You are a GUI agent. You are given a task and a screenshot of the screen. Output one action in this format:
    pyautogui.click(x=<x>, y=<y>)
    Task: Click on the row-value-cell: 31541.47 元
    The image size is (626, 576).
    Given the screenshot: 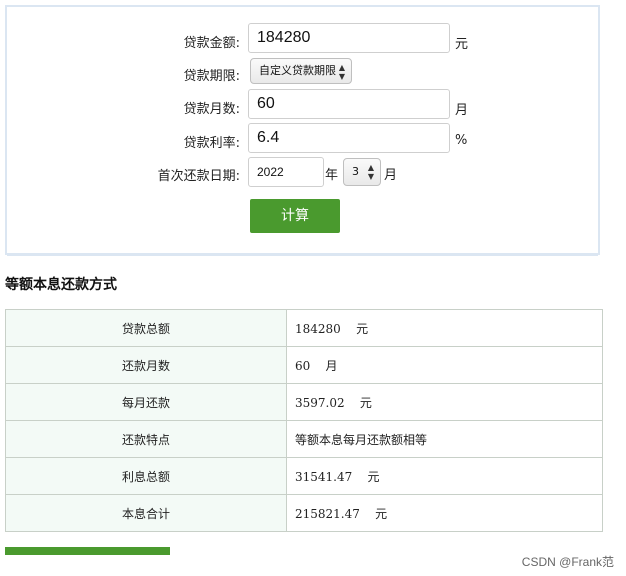 What is the action you would take?
    pyautogui.click(x=444, y=476)
    